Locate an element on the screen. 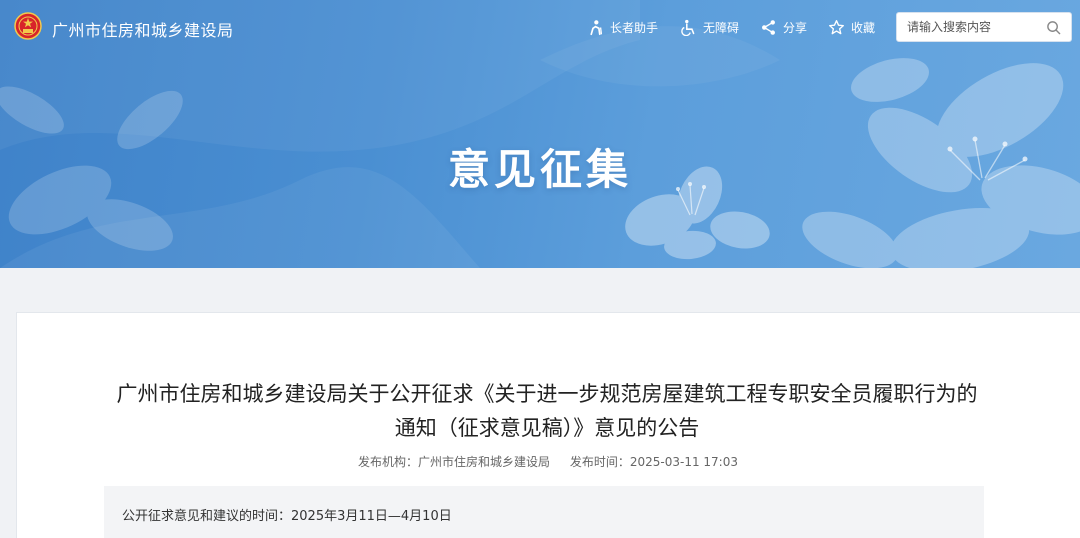 This screenshot has width=1080, height=538. favorite-button: 收藏 is located at coordinates (851, 27).